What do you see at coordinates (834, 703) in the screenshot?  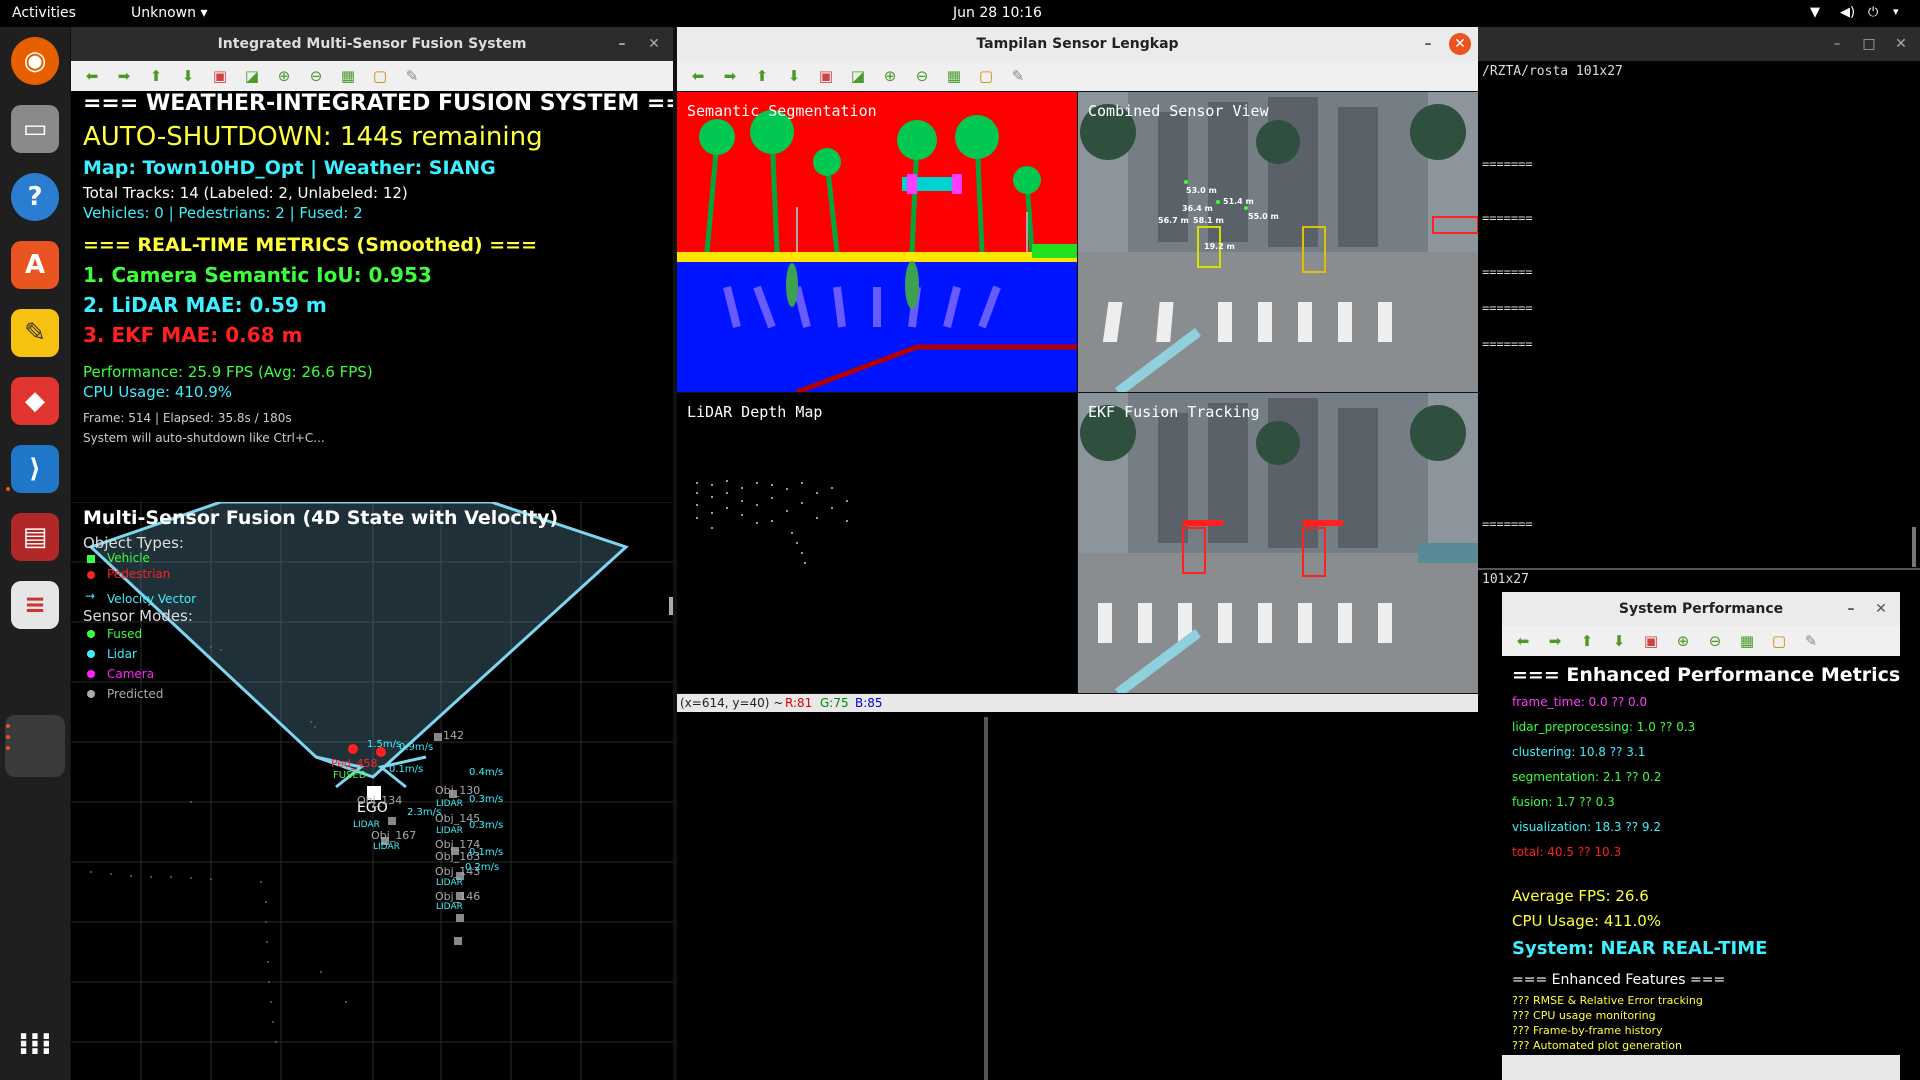 I see `status-green: G:75` at bounding box center [834, 703].